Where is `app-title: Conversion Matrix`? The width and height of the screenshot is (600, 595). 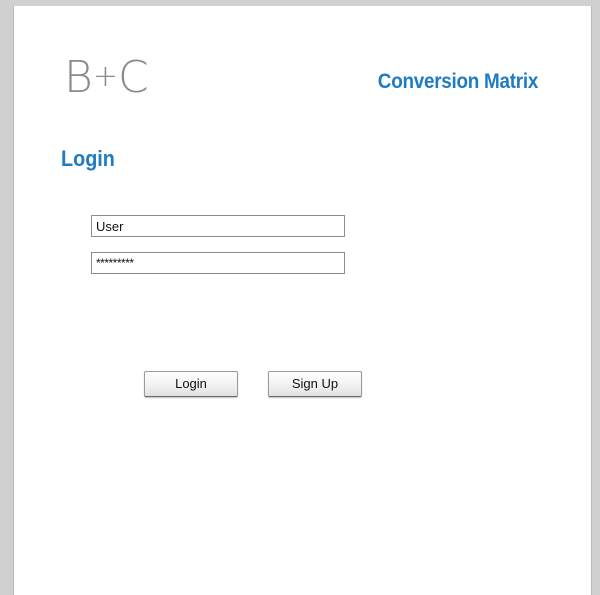
app-title: Conversion Matrix is located at coordinates (458, 81).